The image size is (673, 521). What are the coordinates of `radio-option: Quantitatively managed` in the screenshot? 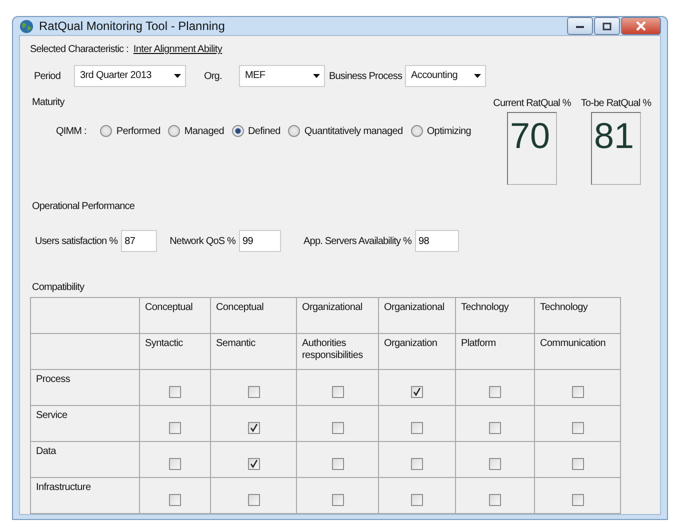 It's located at (345, 131).